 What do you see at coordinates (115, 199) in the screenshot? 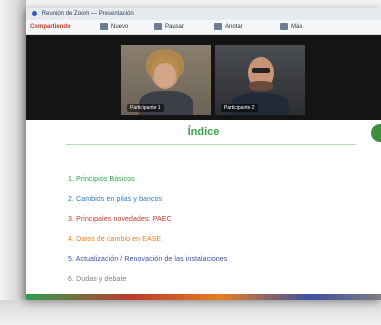
I see `index-item-2: 2. Cambios en pilas y bancos` at bounding box center [115, 199].